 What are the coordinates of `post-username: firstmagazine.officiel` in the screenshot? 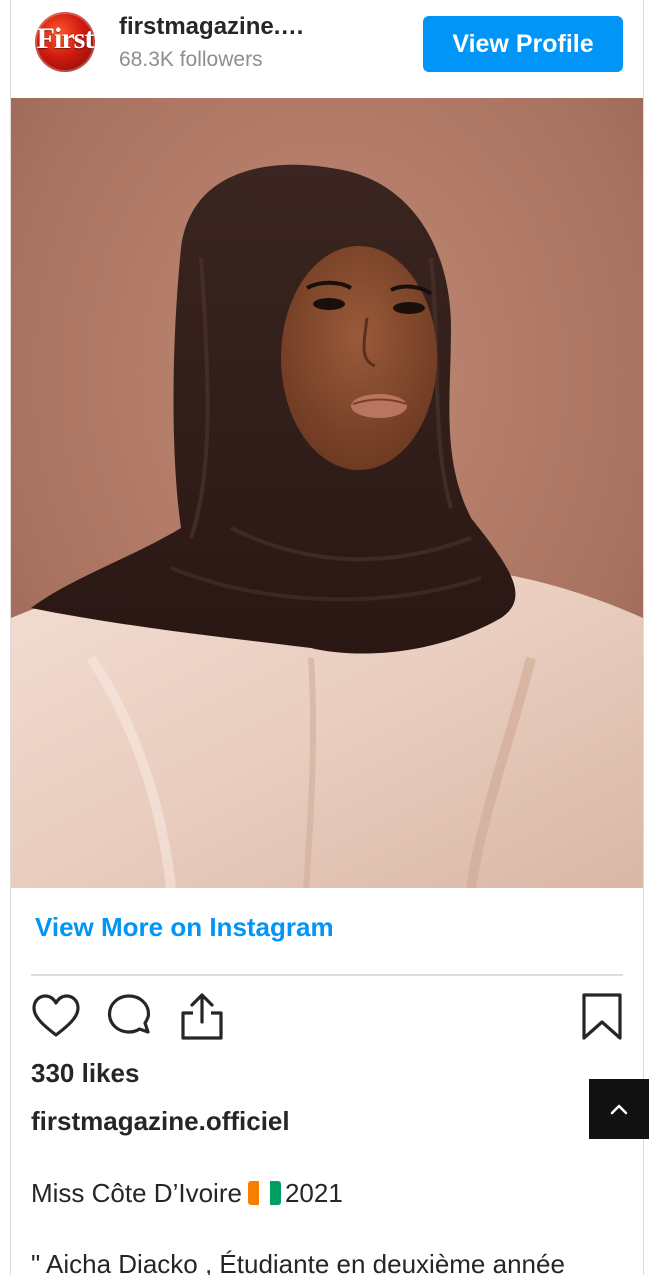 It's located at (160, 1121).